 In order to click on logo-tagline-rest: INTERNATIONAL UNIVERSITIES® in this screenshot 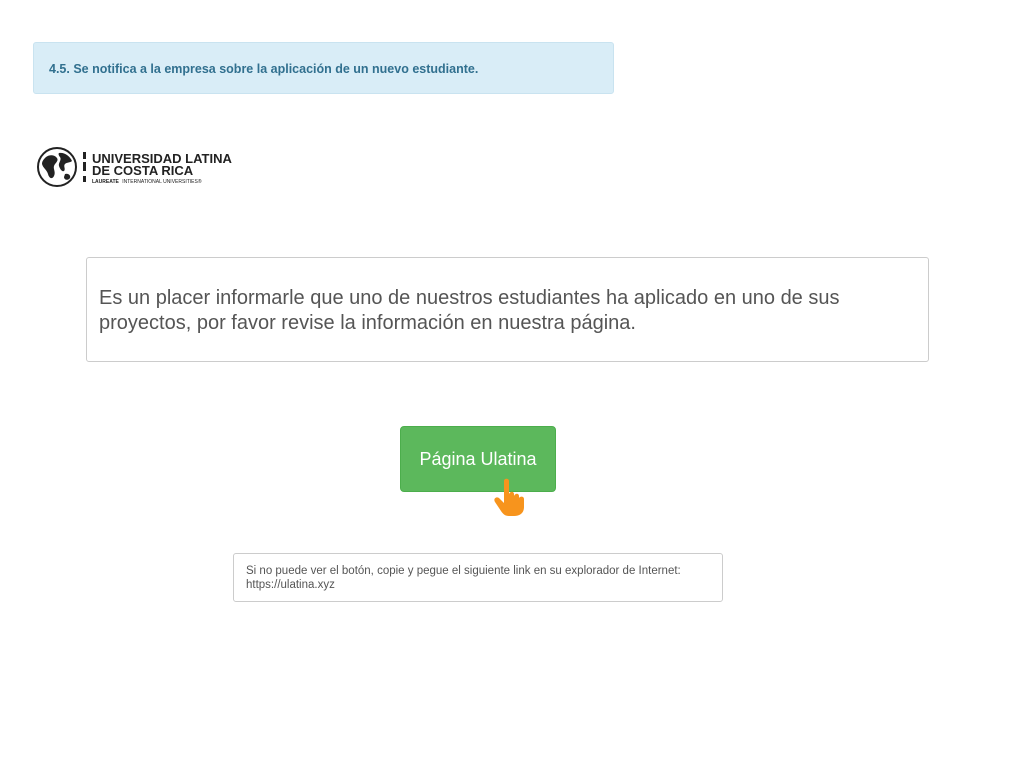, I will do `click(162, 181)`.